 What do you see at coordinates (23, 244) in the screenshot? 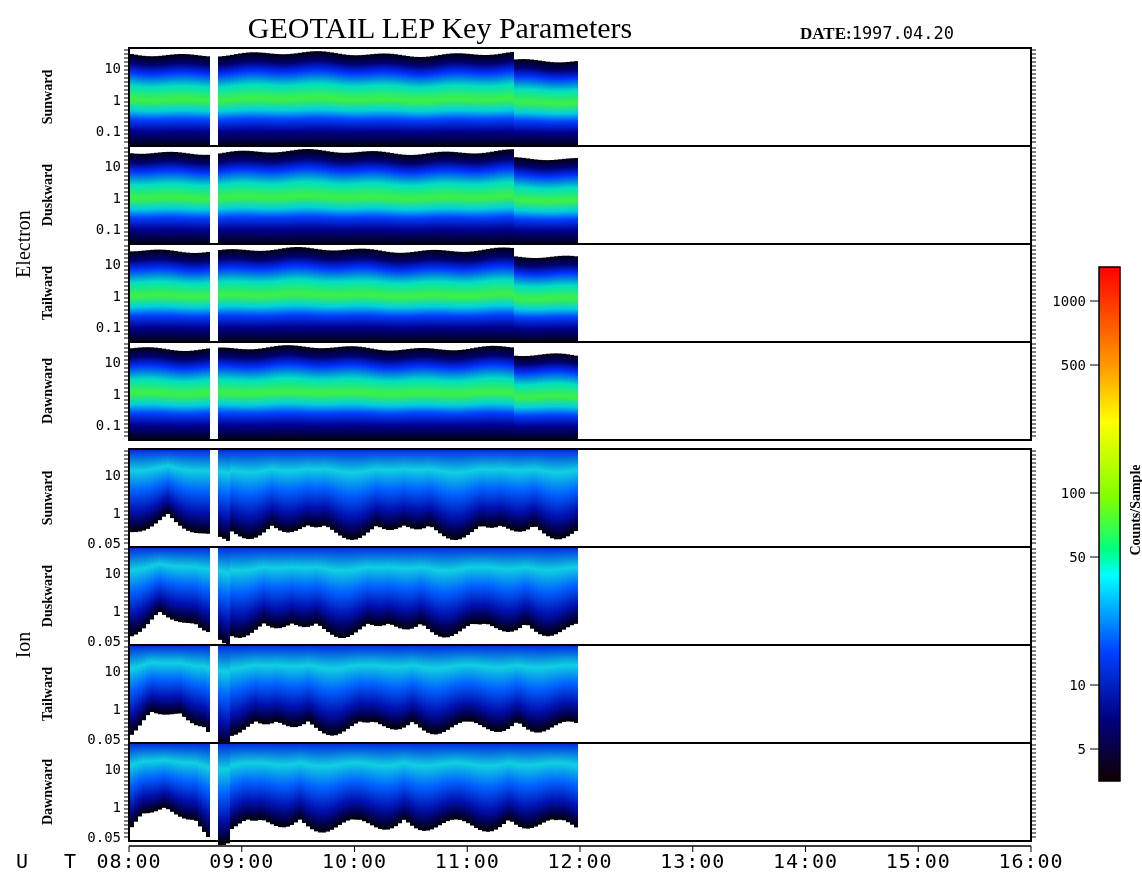
I see `group-label: Electron` at bounding box center [23, 244].